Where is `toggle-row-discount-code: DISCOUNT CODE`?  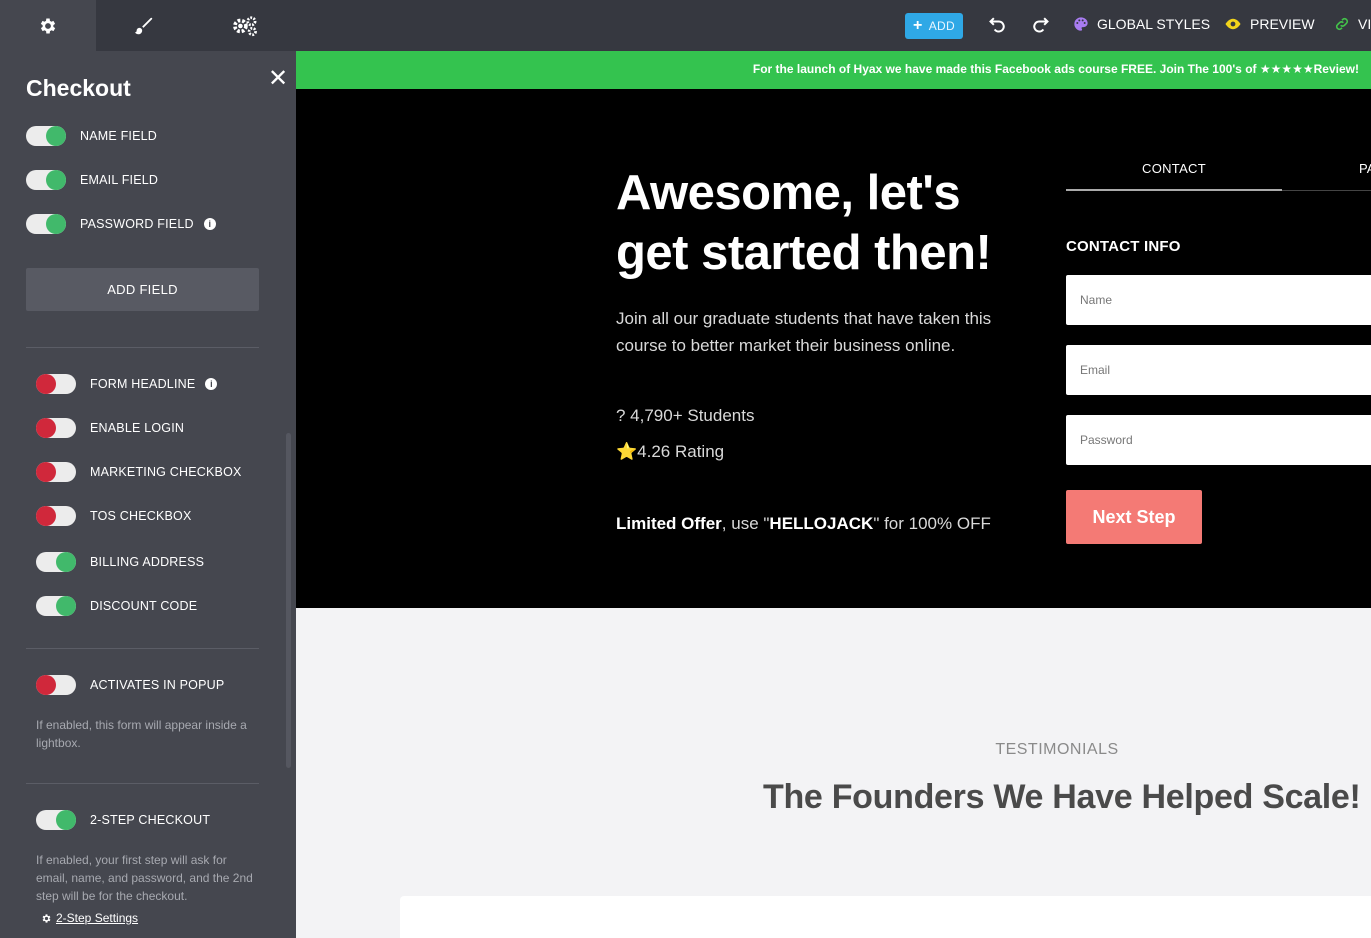 toggle-row-discount-code: DISCOUNT CODE is located at coordinates (116, 606).